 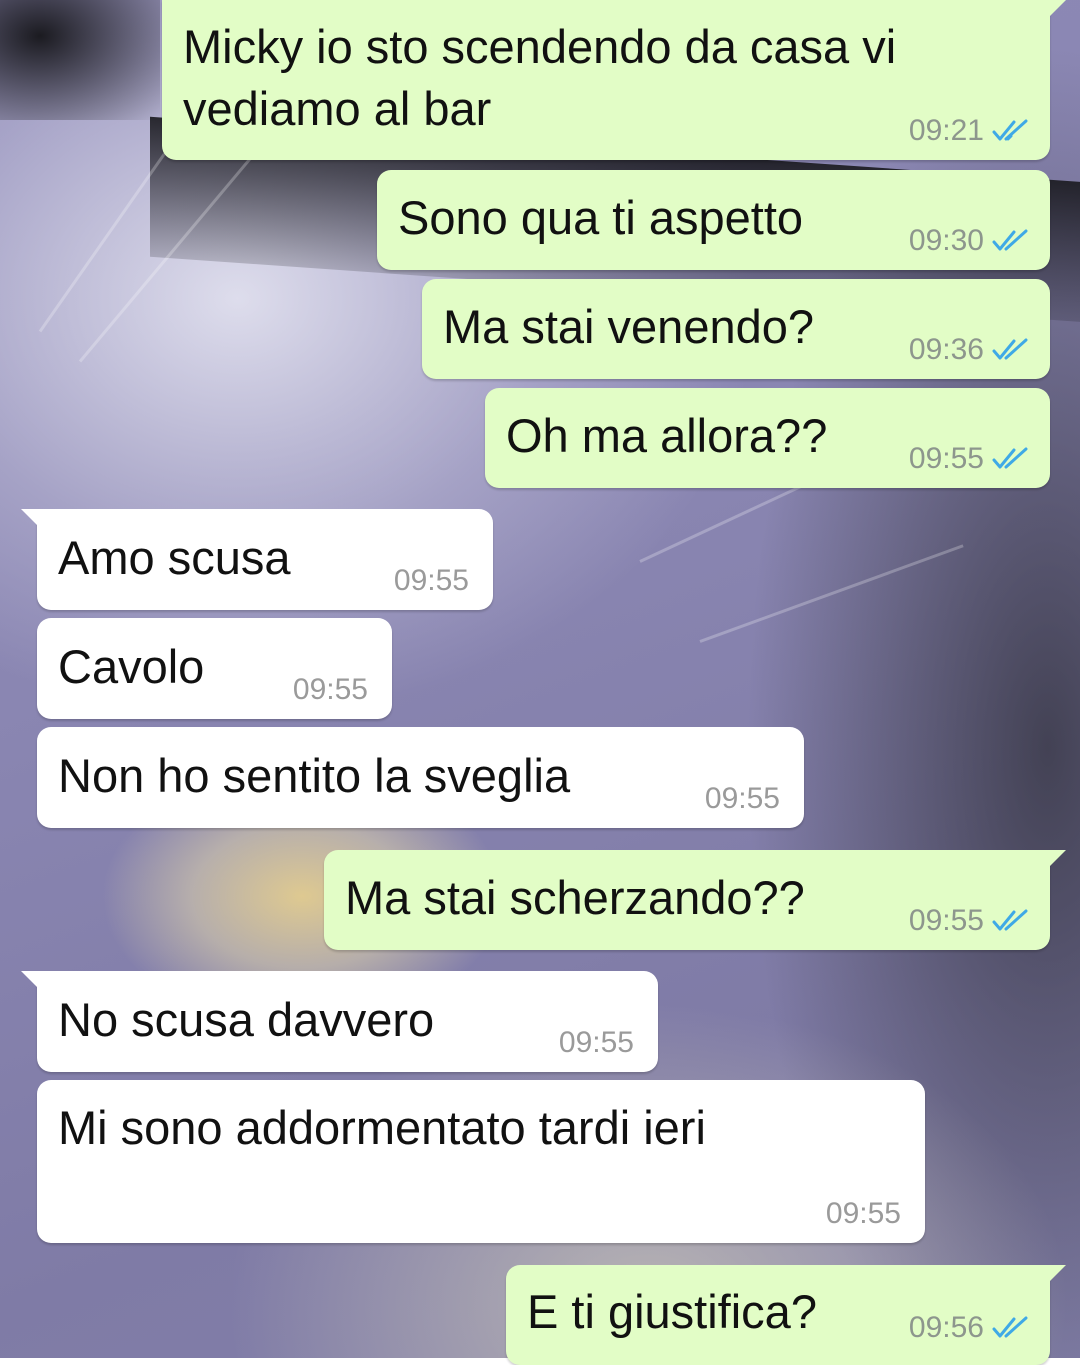 I want to click on message-time: 09:36, so click(x=946, y=349).